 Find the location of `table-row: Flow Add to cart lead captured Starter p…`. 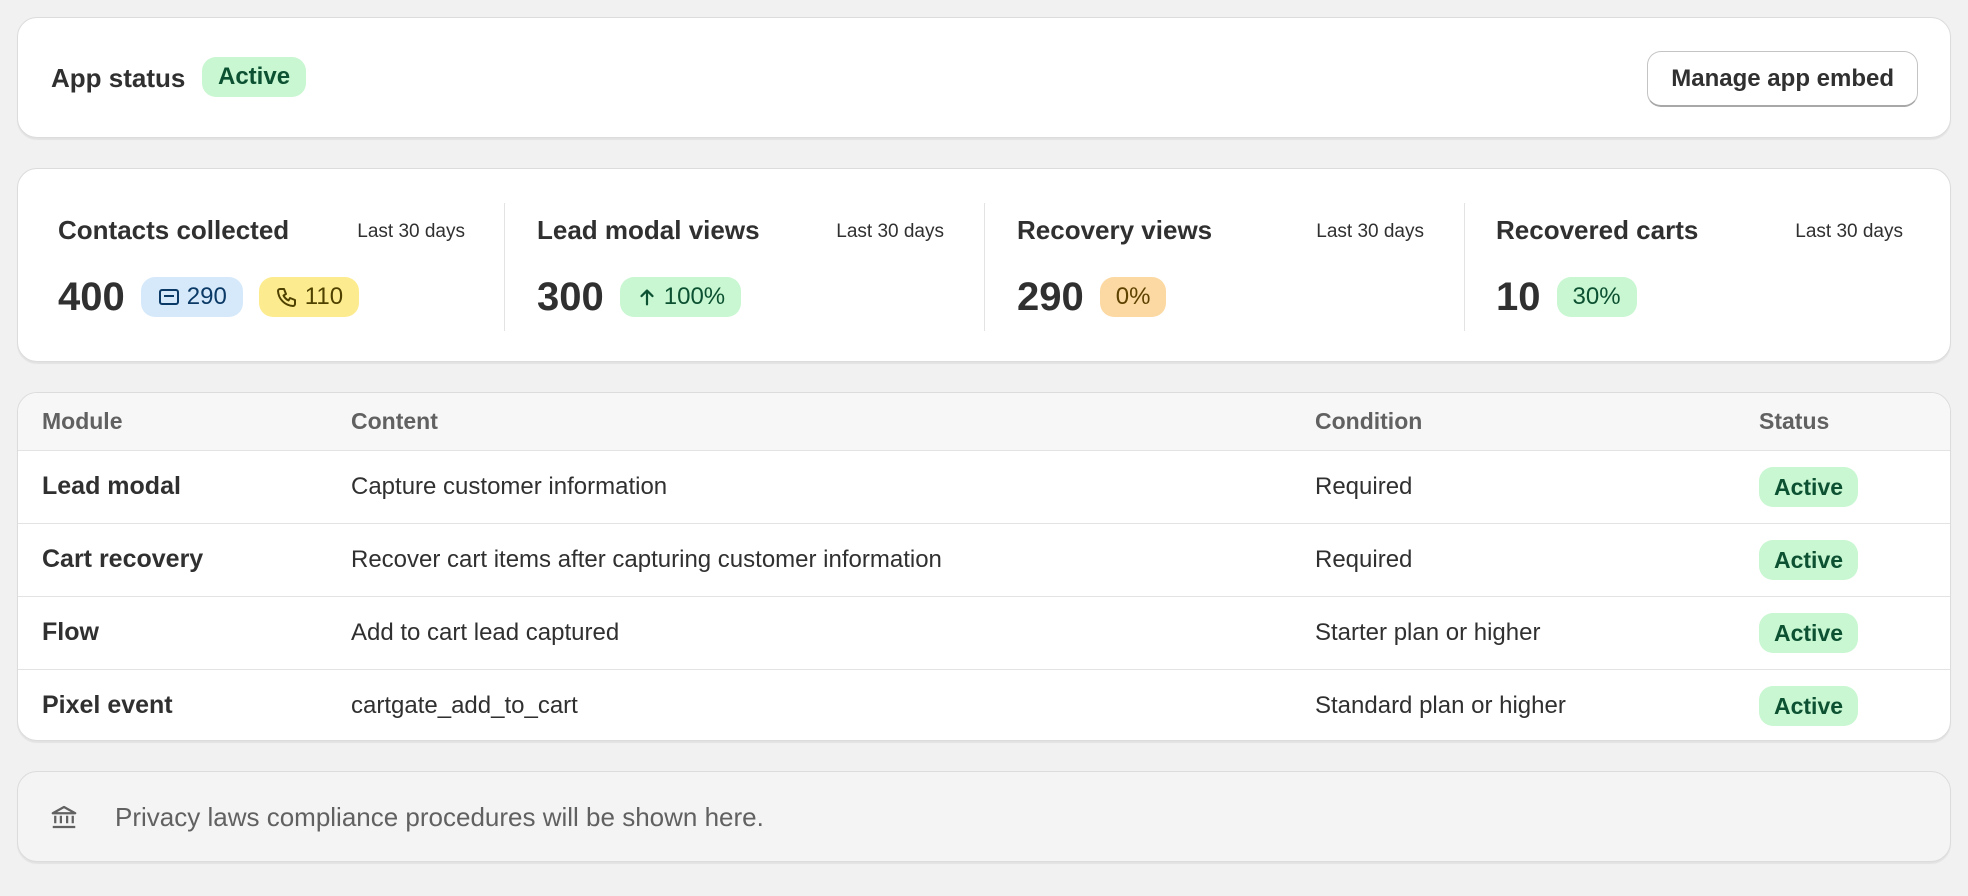

table-row: Flow Add to cart lead captured Starter p… is located at coordinates (984, 633).